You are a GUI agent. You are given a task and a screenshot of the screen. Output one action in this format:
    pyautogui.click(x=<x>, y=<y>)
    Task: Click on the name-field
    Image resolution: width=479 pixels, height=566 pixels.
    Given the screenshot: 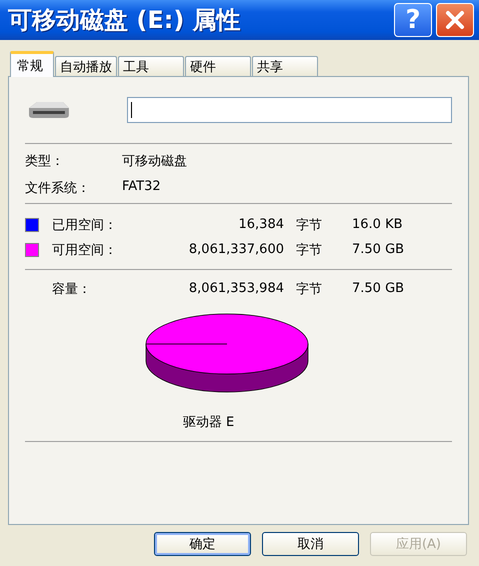 What is the action you would take?
    pyautogui.click(x=289, y=110)
    